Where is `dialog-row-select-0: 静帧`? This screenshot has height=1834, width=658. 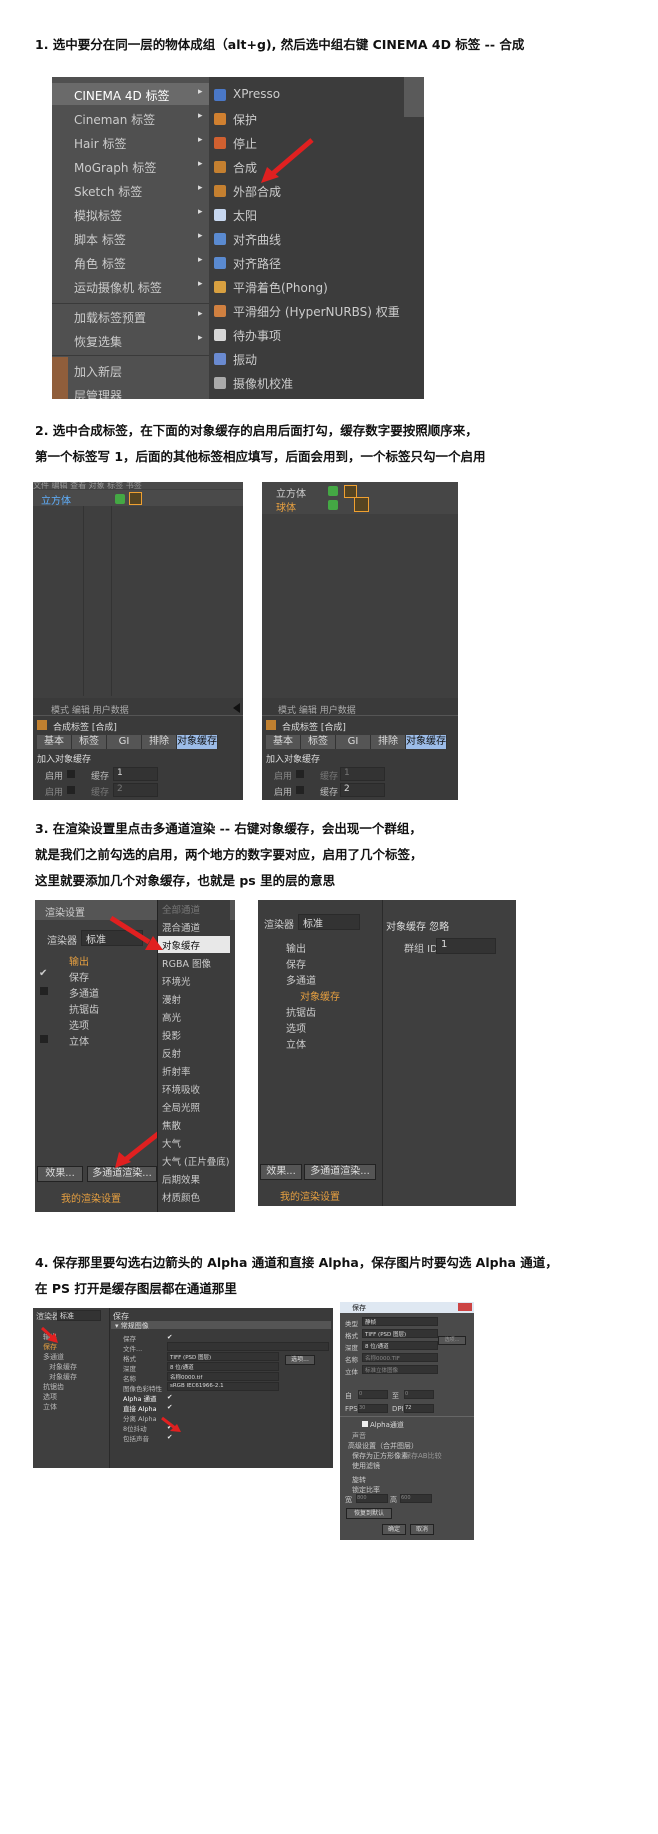
dialog-row-select-0: 静帧 is located at coordinates (400, 1321).